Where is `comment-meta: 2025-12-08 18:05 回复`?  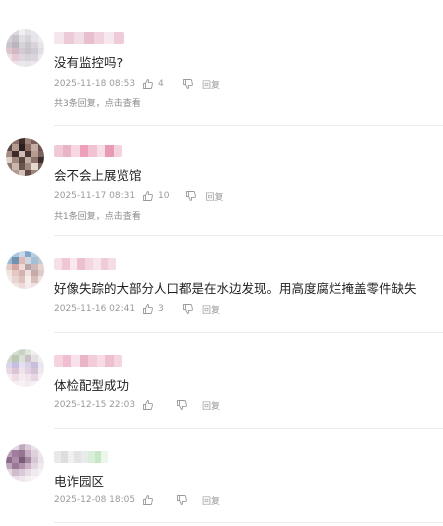
comment-meta: 2025-12-08 18:05 回复 is located at coordinates (137, 500).